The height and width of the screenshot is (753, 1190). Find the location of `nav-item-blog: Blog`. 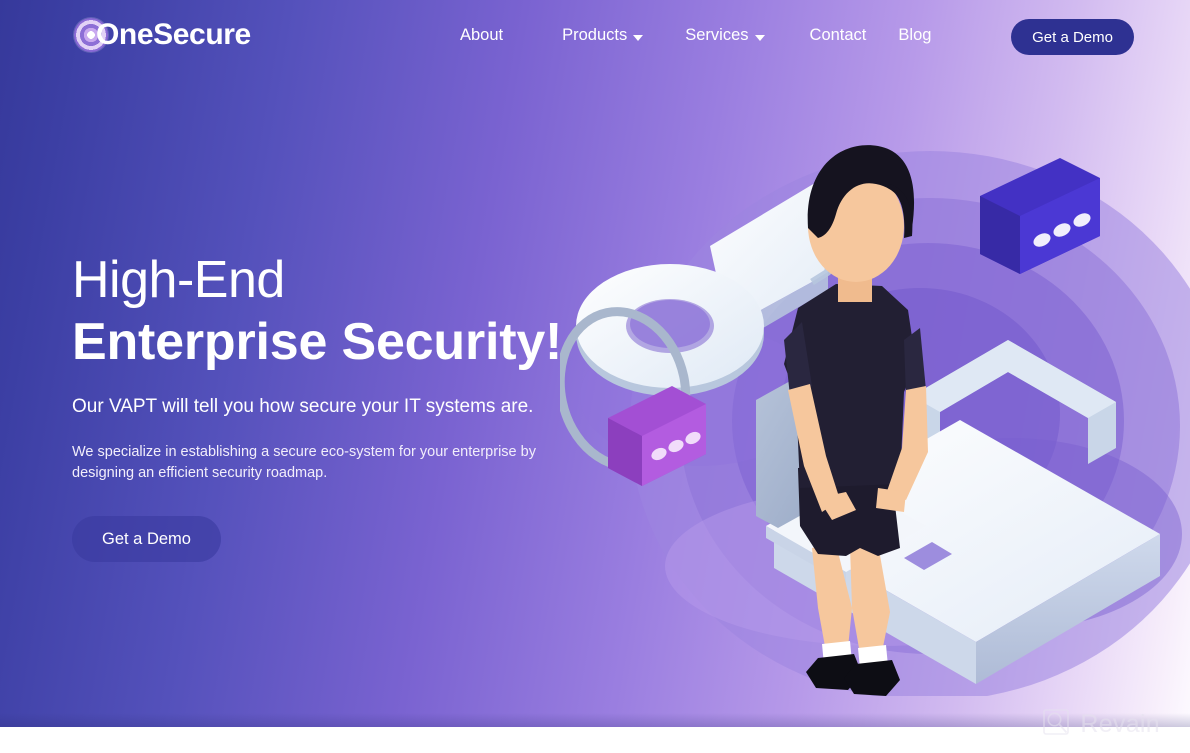

nav-item-blog: Blog is located at coordinates (914, 35).